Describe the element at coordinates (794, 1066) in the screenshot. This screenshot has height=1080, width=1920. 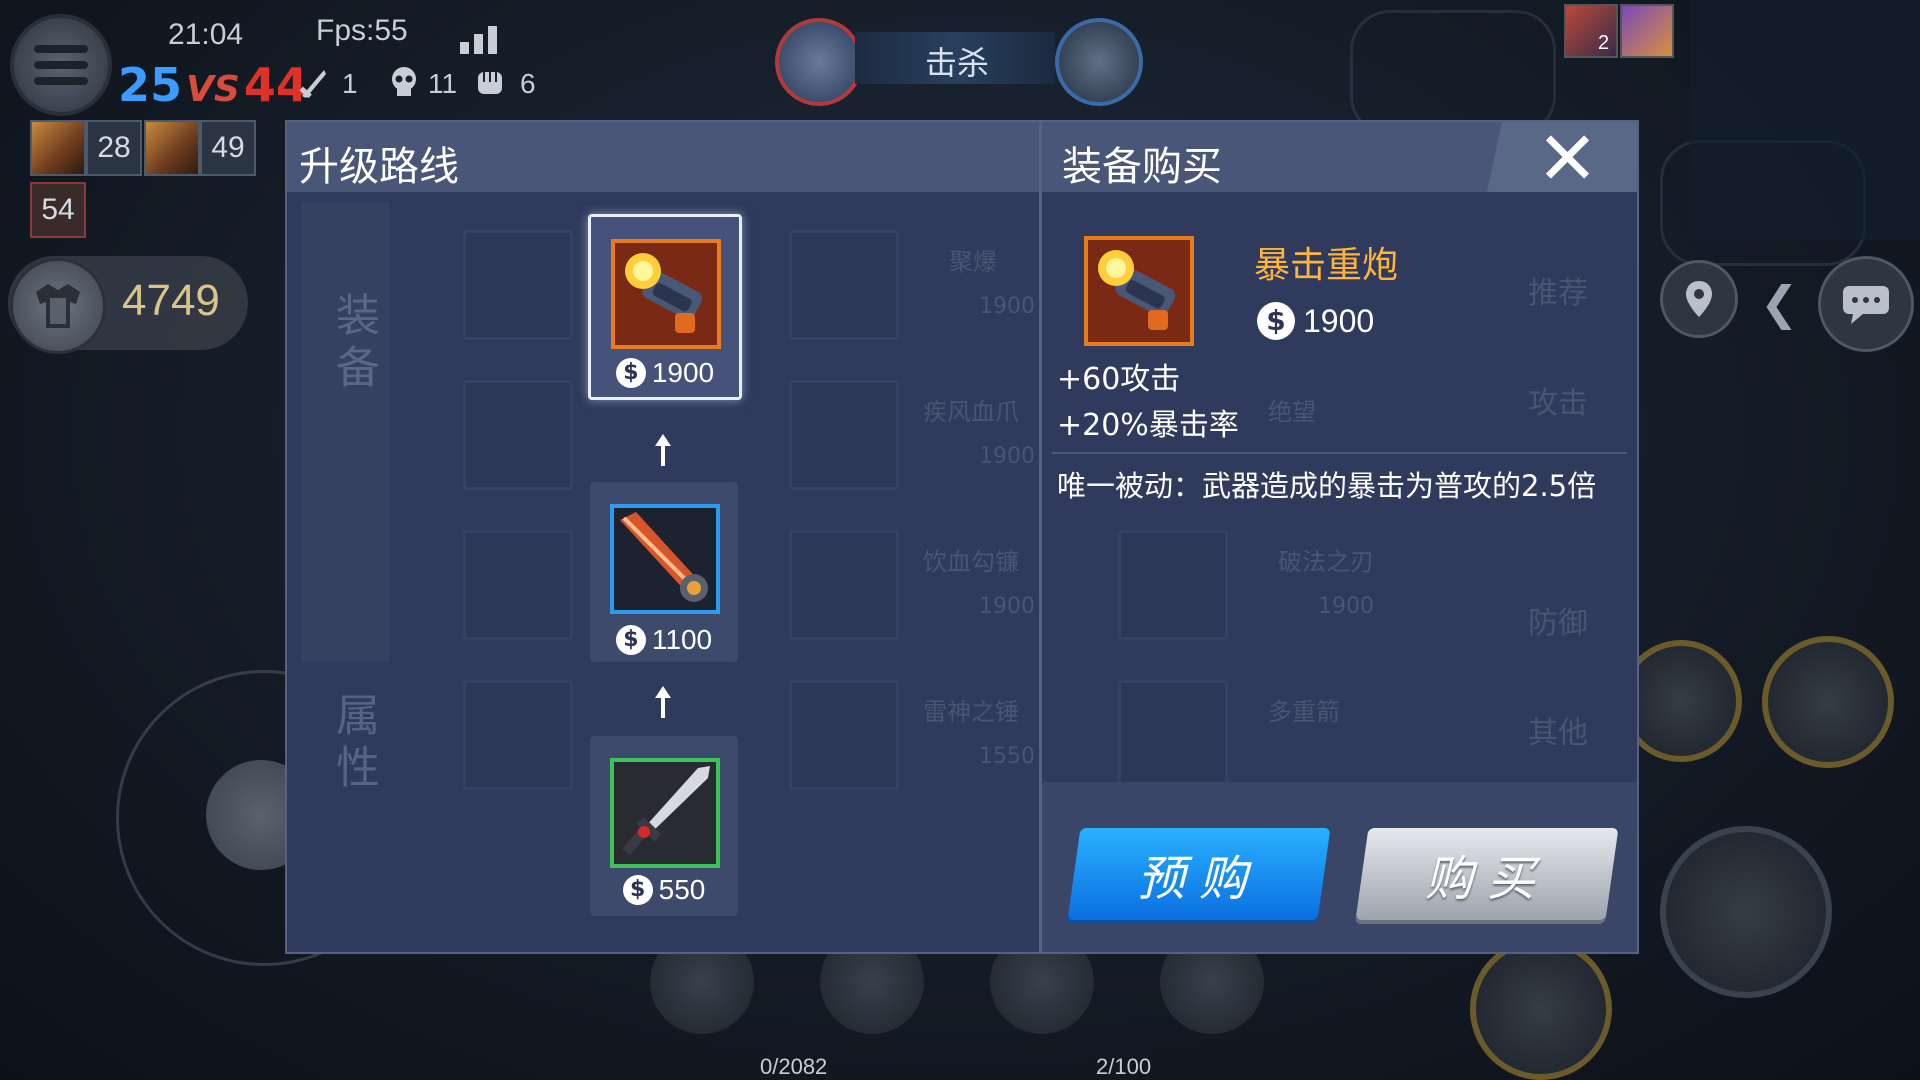
I see `experience-stat: 0/2082` at that location.